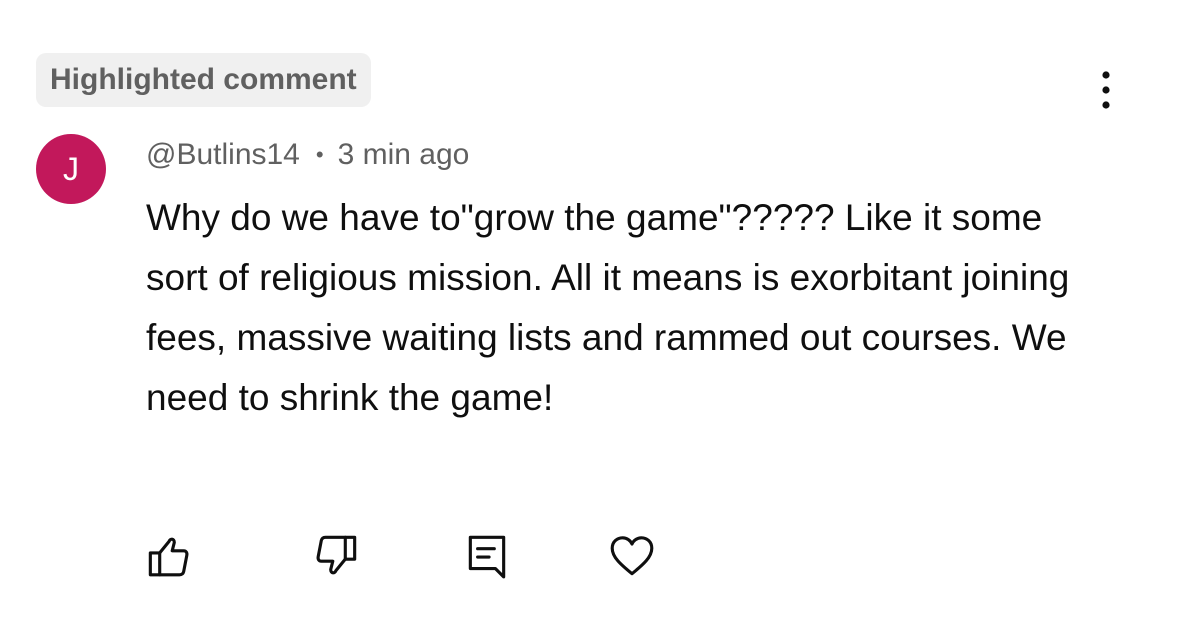 This screenshot has width=1178, height=642. Describe the element at coordinates (307, 155) in the screenshot. I see `comment-header: @Butlins14 • 3 min ago` at that location.